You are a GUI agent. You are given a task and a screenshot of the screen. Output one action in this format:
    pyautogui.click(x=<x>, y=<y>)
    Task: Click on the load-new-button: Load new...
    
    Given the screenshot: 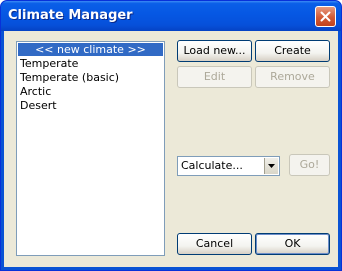 What is the action you would take?
    pyautogui.click(x=214, y=51)
    